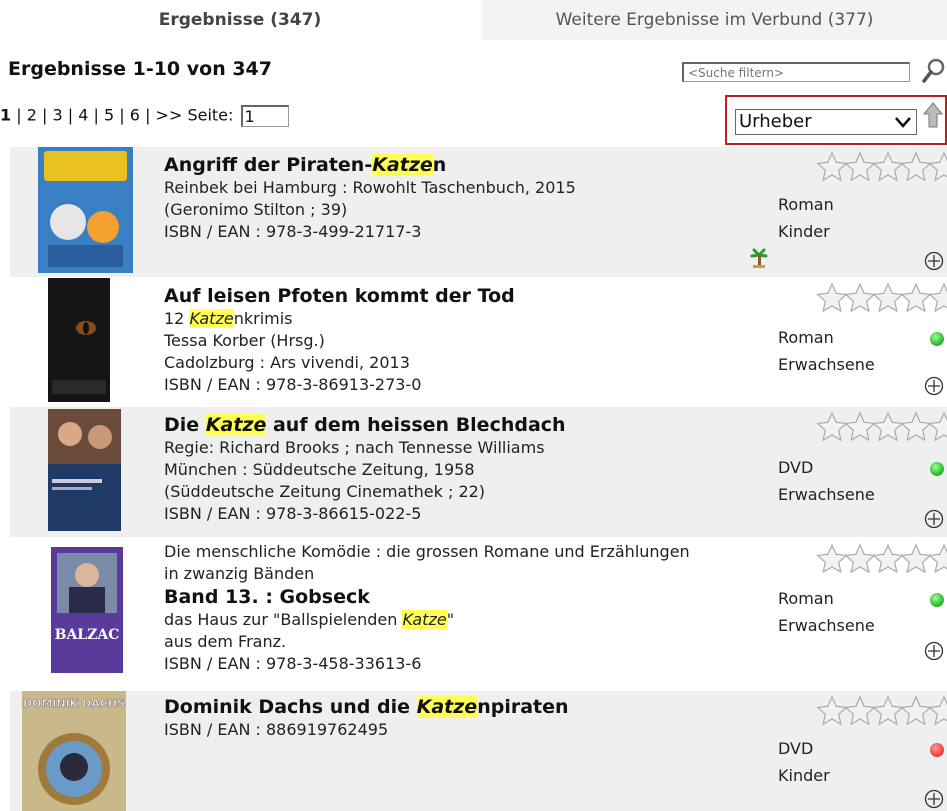 Image resolution: width=947 pixels, height=811 pixels. I want to click on result-line: Cadolzburg : Ars vivendi, 2013, so click(287, 362).